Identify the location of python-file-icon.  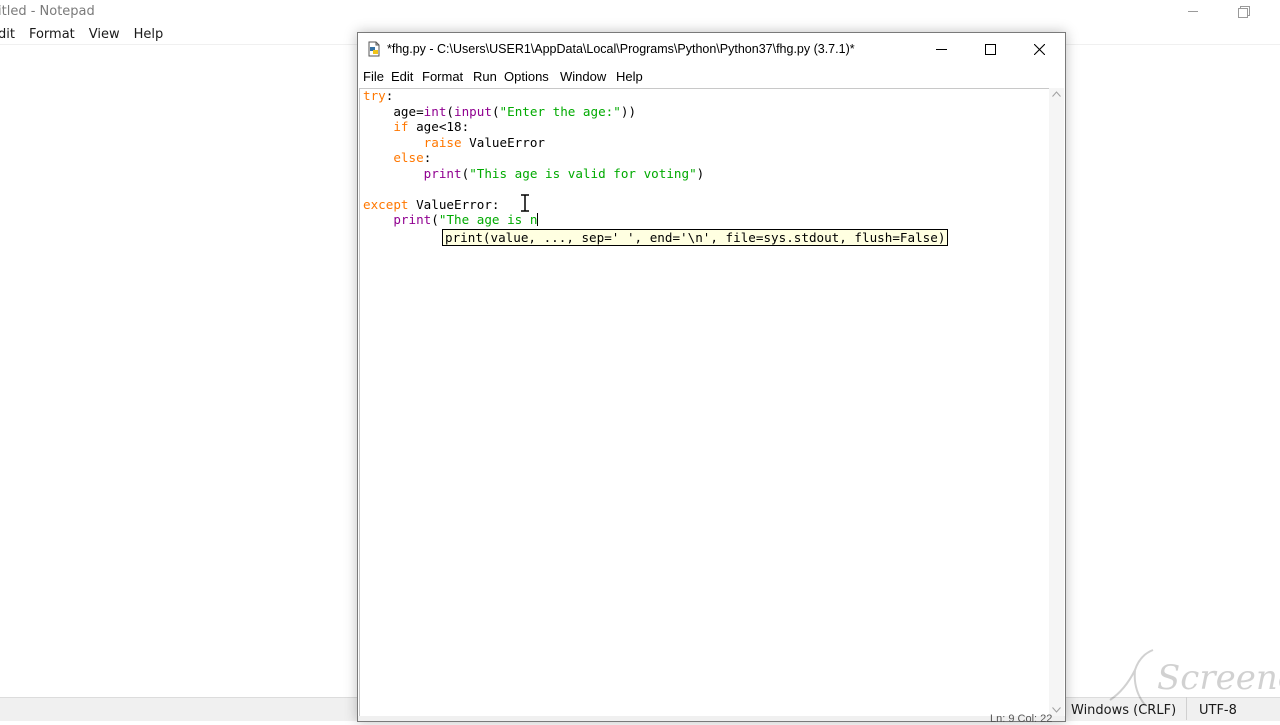
(374, 49).